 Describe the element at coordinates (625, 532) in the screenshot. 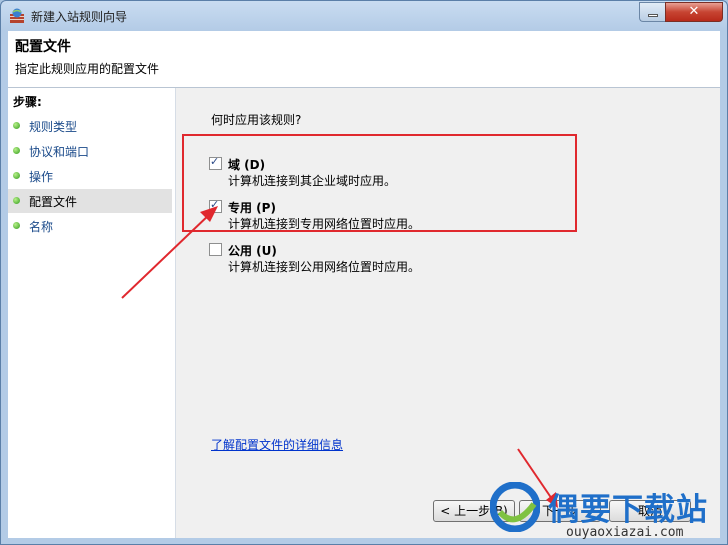

I see `watermark-url: ouyaoxiazai.com` at that location.